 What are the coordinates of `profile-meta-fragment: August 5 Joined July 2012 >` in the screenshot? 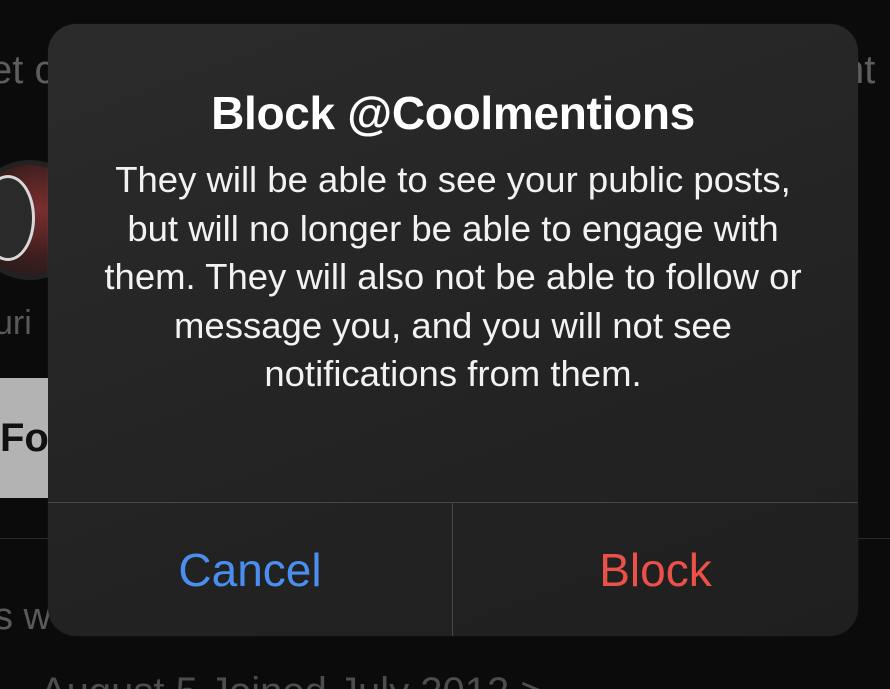 It's located at (292, 679).